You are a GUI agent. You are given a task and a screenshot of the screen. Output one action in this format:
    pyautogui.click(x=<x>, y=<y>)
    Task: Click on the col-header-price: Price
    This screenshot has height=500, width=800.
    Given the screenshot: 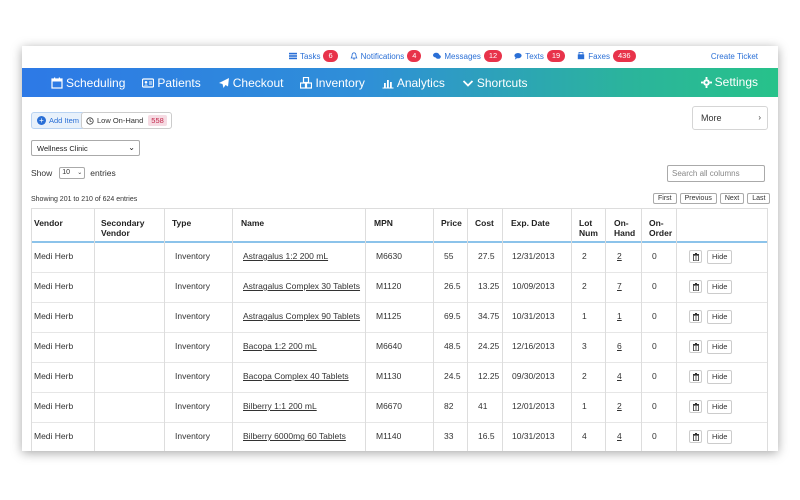 What is the action you would take?
    pyautogui.click(x=451, y=223)
    